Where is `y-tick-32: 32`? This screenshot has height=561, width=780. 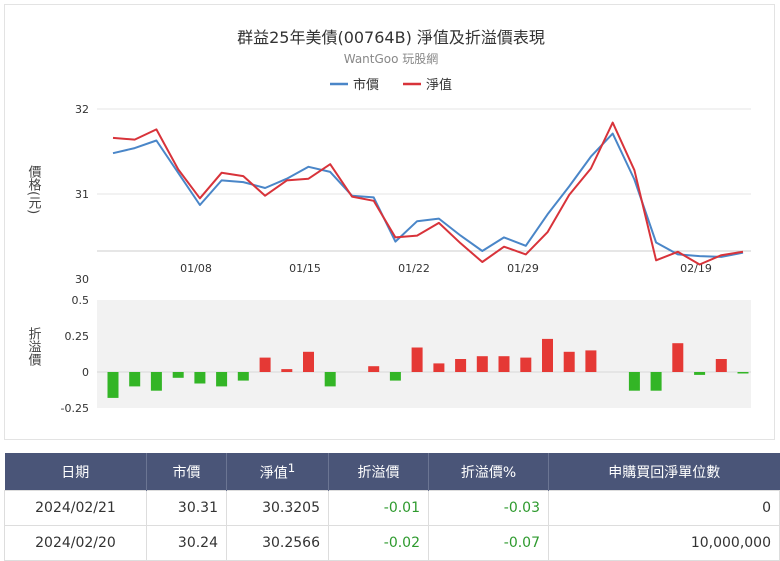
y-tick-32: 32 is located at coordinates (82, 109).